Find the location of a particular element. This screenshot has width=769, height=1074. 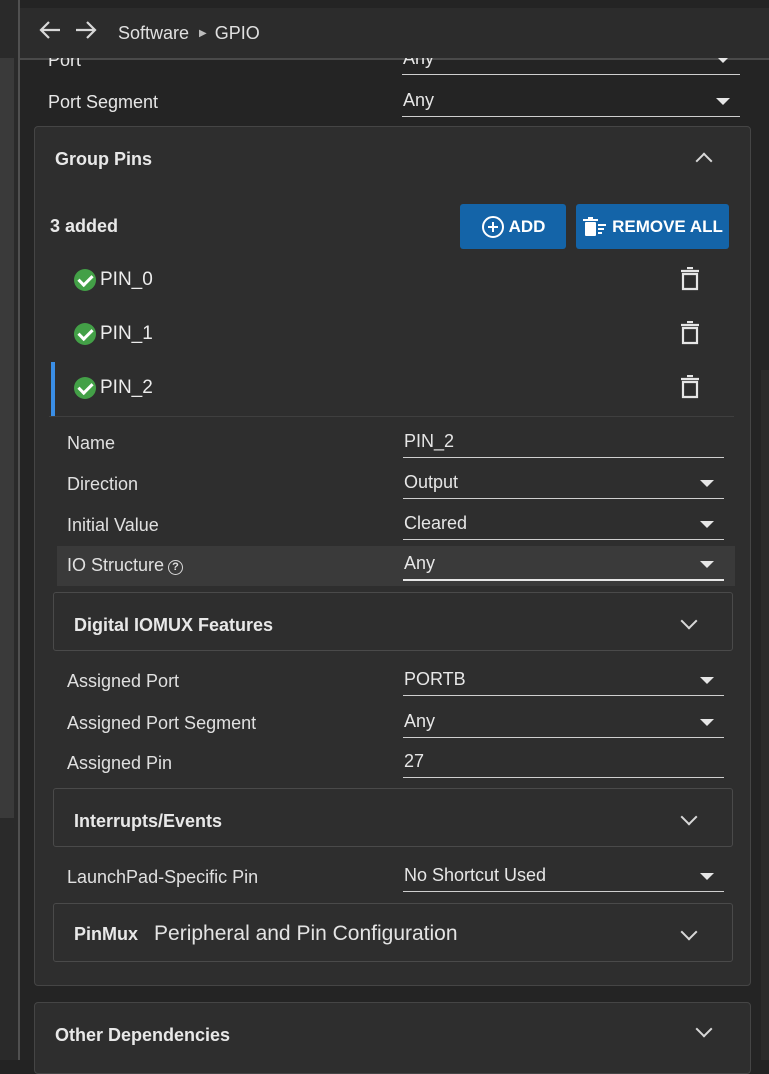

name-label: Name is located at coordinates (91, 443).